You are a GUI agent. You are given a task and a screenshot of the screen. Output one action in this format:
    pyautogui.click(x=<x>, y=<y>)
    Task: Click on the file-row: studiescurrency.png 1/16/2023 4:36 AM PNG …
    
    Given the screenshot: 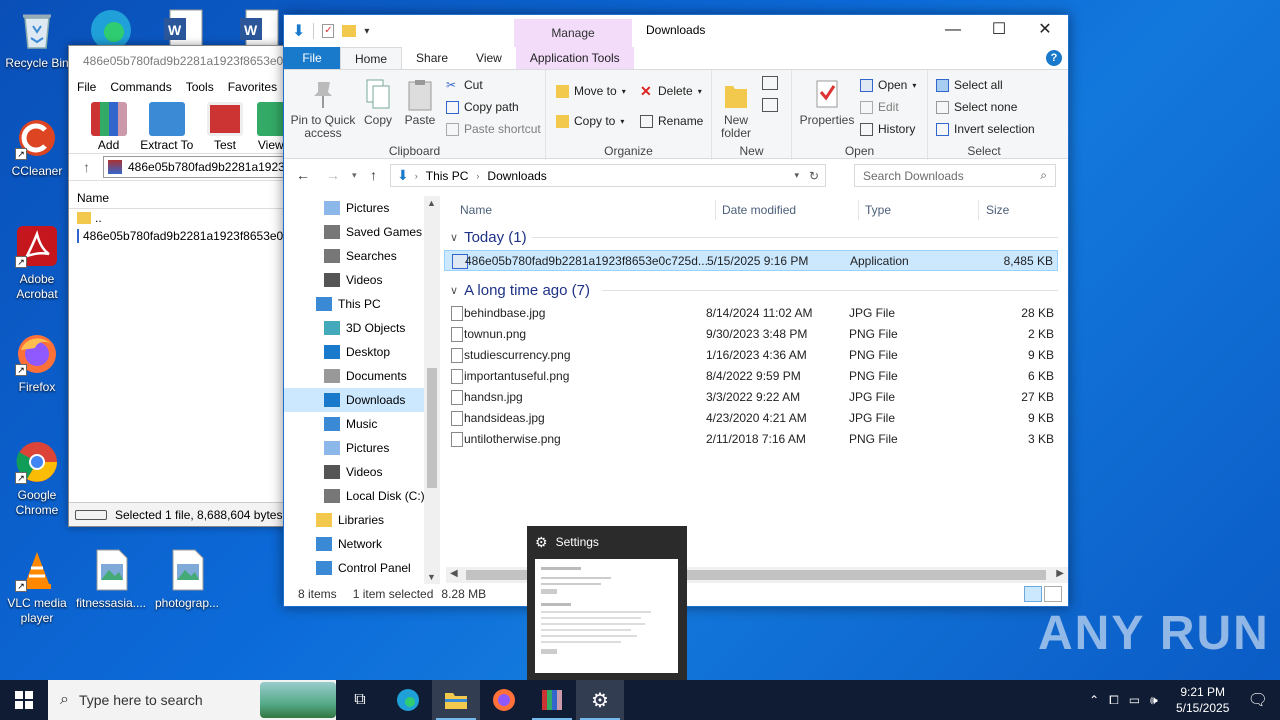 What is the action you would take?
    pyautogui.click(x=751, y=355)
    